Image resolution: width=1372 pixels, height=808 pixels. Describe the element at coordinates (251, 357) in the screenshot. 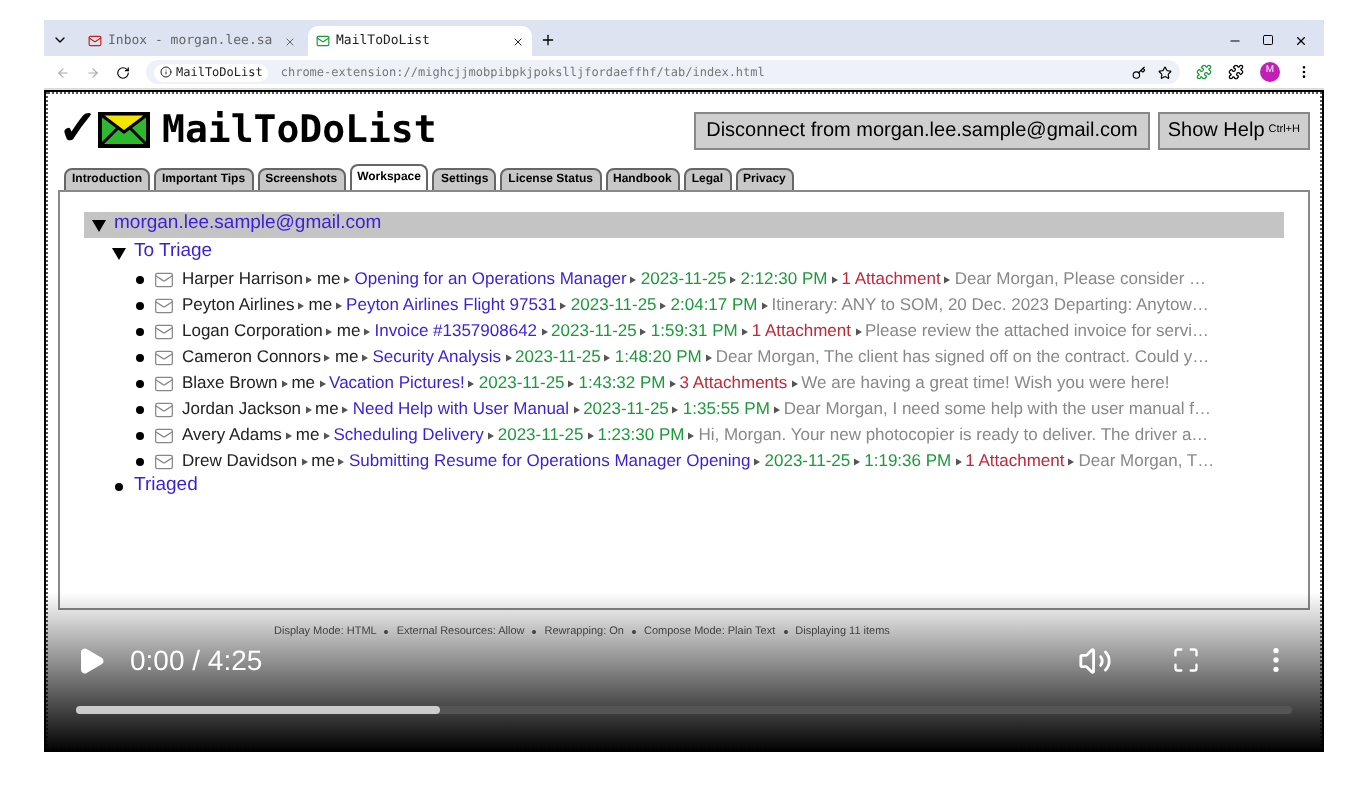

I see `sender: Cameron Connors` at that location.